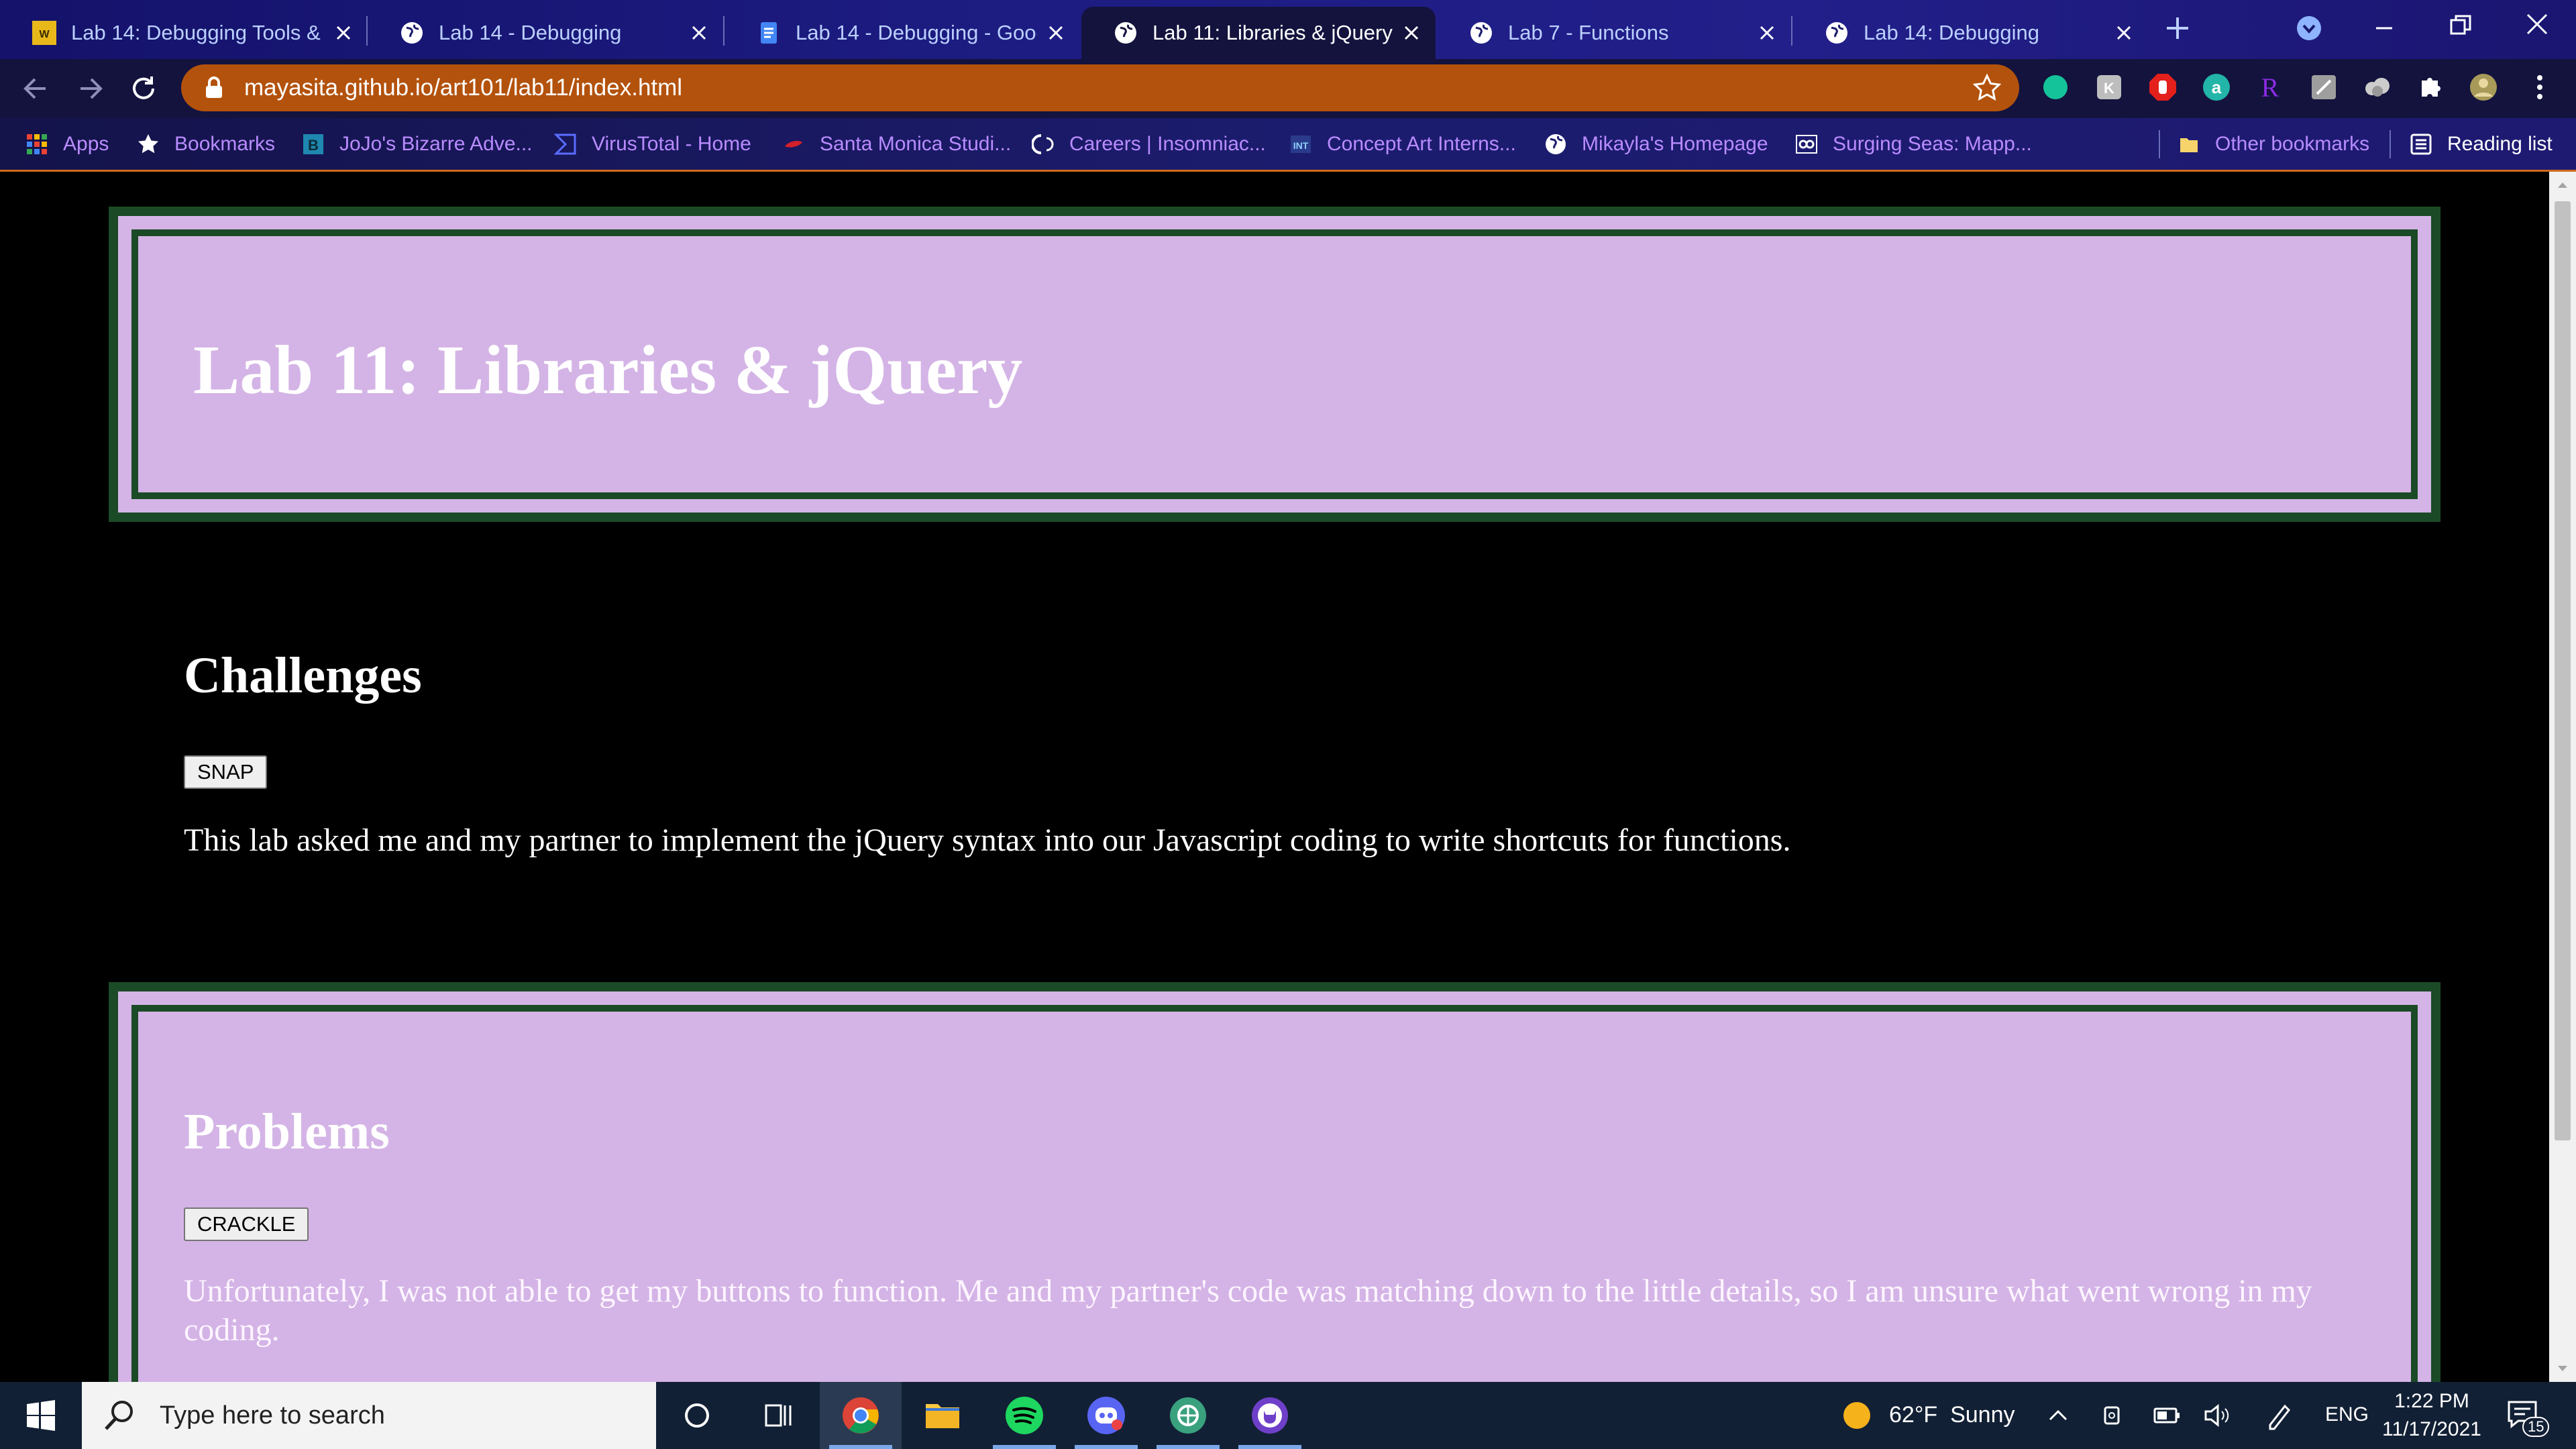  Describe the element at coordinates (916, 32) in the screenshot. I see `tab-title: Lab 14 - Debugging - Google Docs` at that location.